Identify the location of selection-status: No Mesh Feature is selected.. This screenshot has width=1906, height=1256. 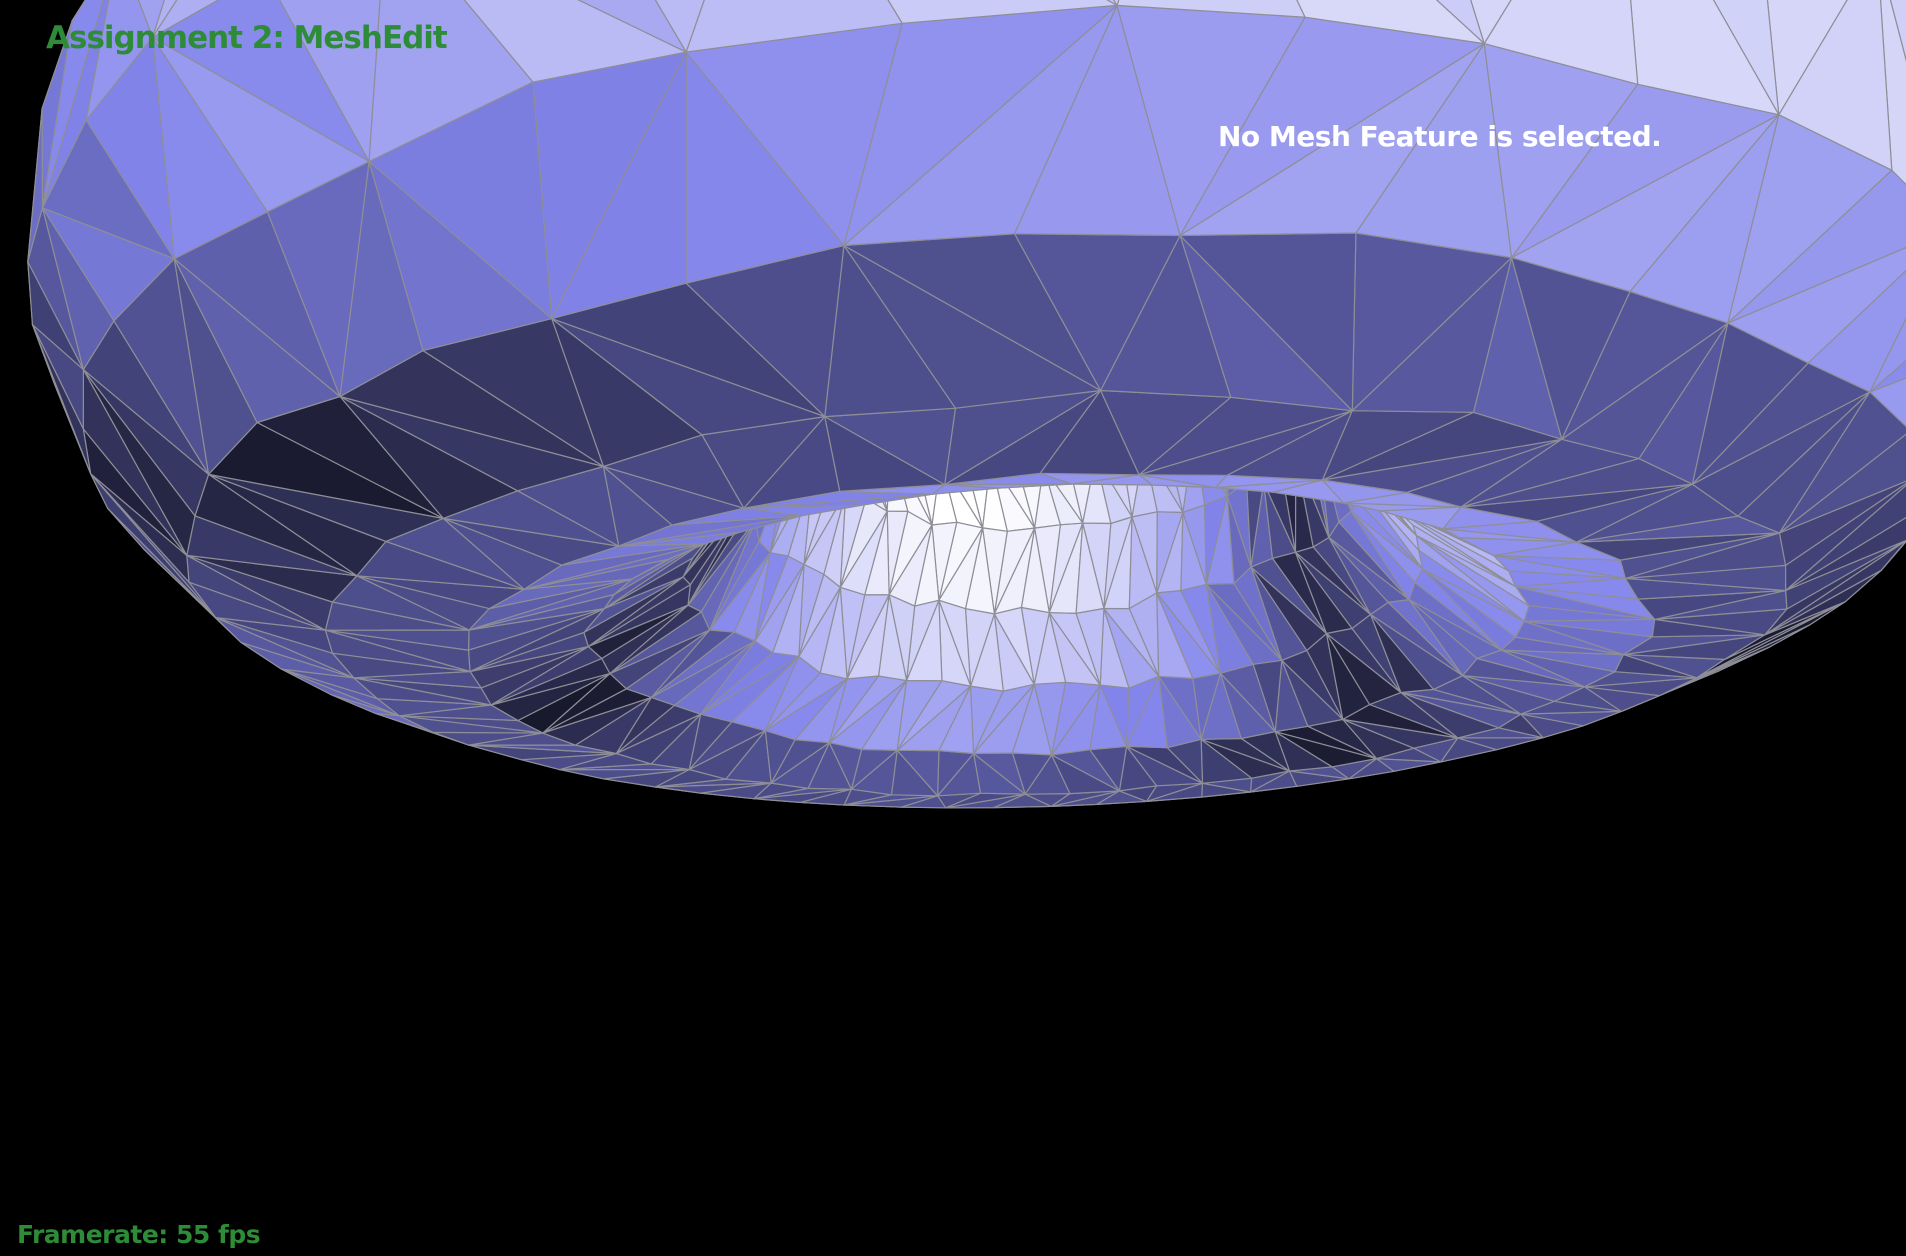
(1440, 136).